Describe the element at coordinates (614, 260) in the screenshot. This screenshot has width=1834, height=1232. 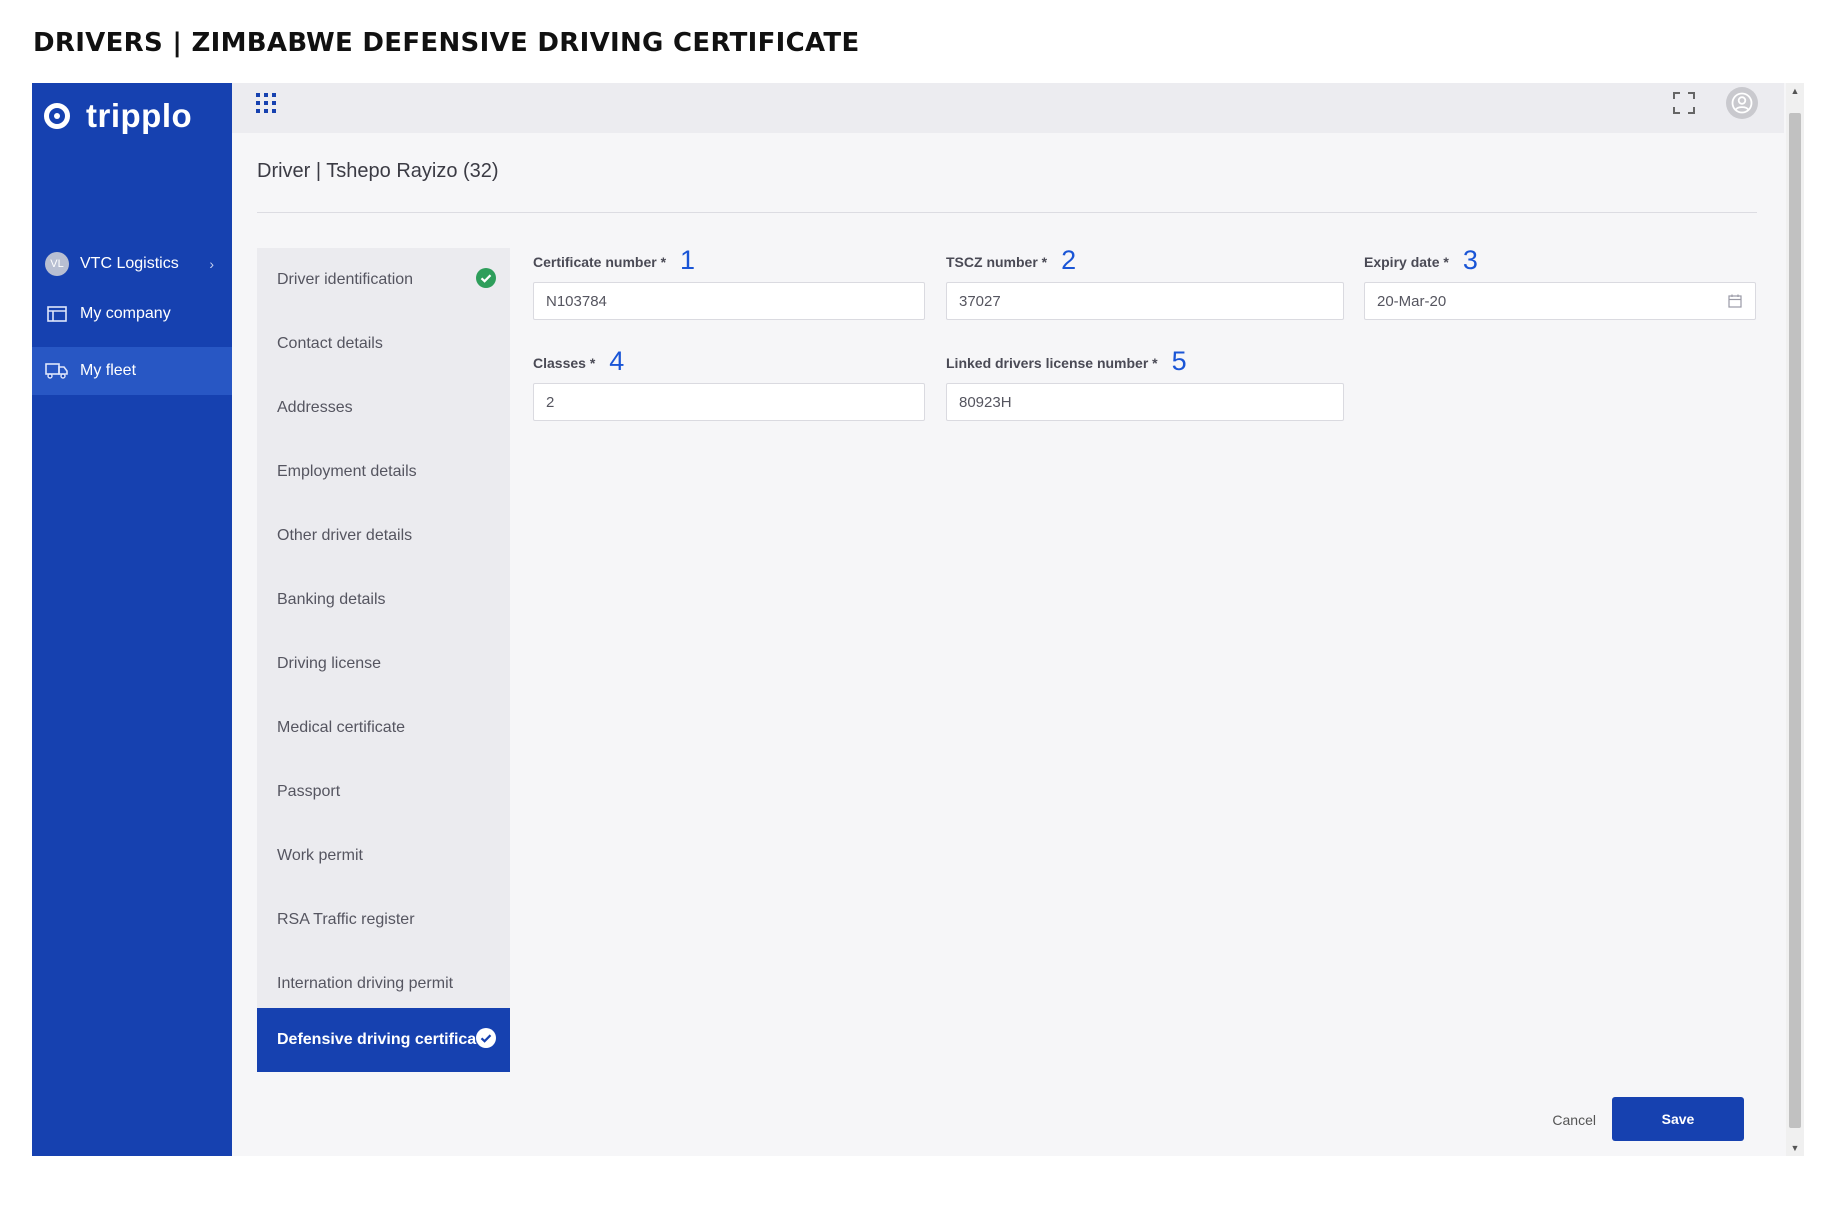
I see `certificate-number-label: Certificate number * 1` at that location.